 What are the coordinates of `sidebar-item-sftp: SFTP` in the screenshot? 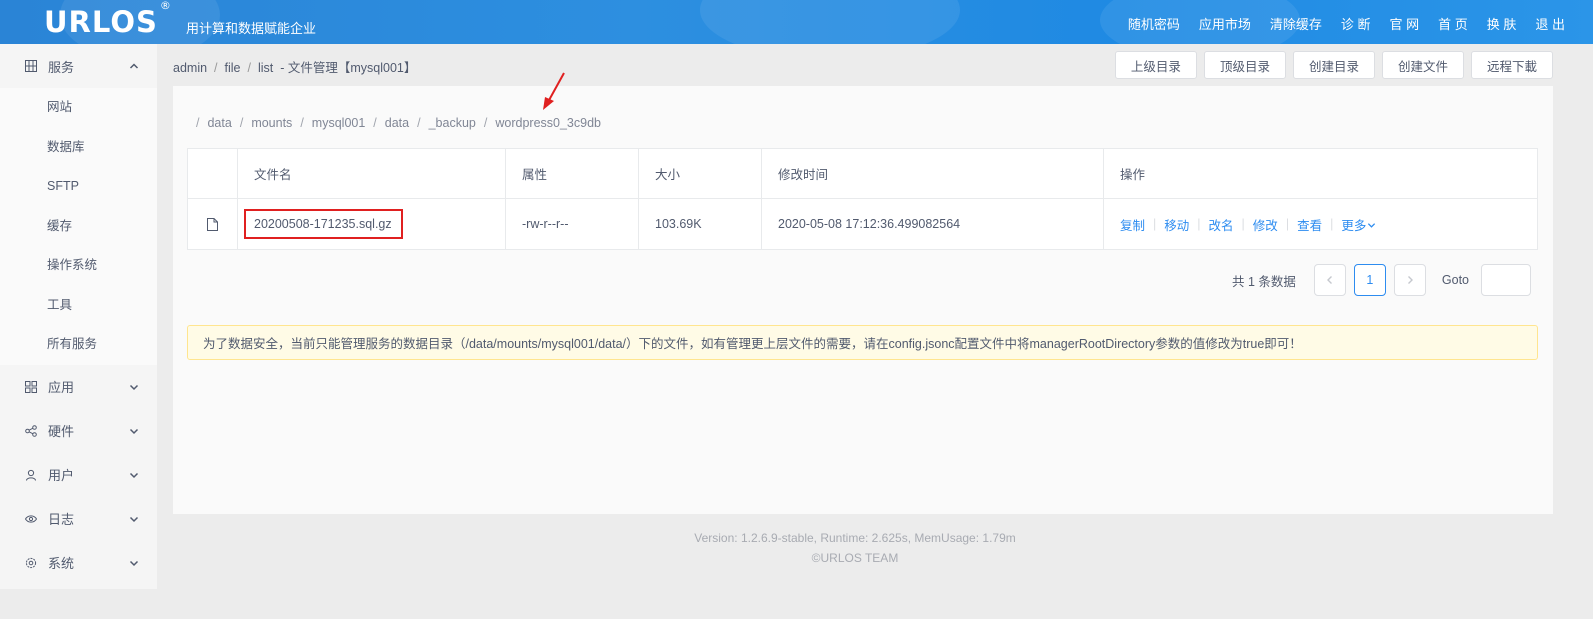 It's located at (78, 187).